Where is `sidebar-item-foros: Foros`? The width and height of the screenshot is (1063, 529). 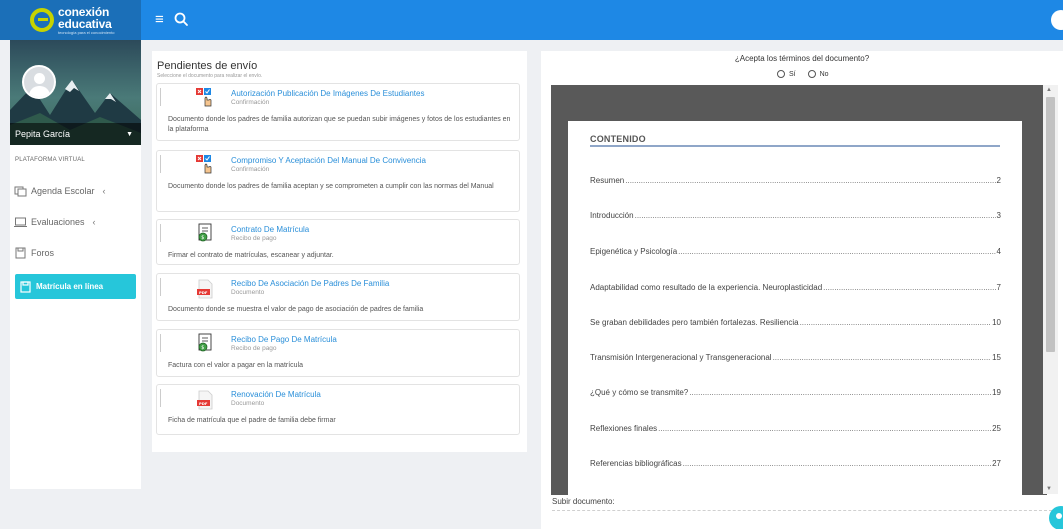 sidebar-item-foros: Foros is located at coordinates (75, 252).